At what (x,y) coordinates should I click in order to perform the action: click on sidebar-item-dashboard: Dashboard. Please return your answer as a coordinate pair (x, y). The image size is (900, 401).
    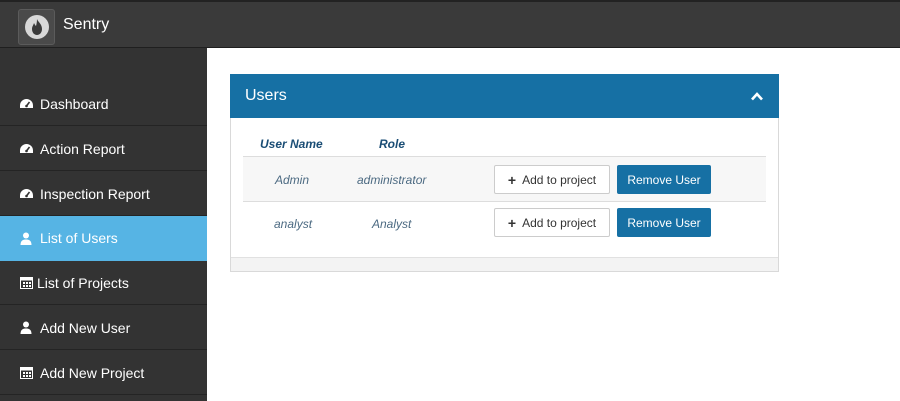
    Looking at the image, I should click on (103, 104).